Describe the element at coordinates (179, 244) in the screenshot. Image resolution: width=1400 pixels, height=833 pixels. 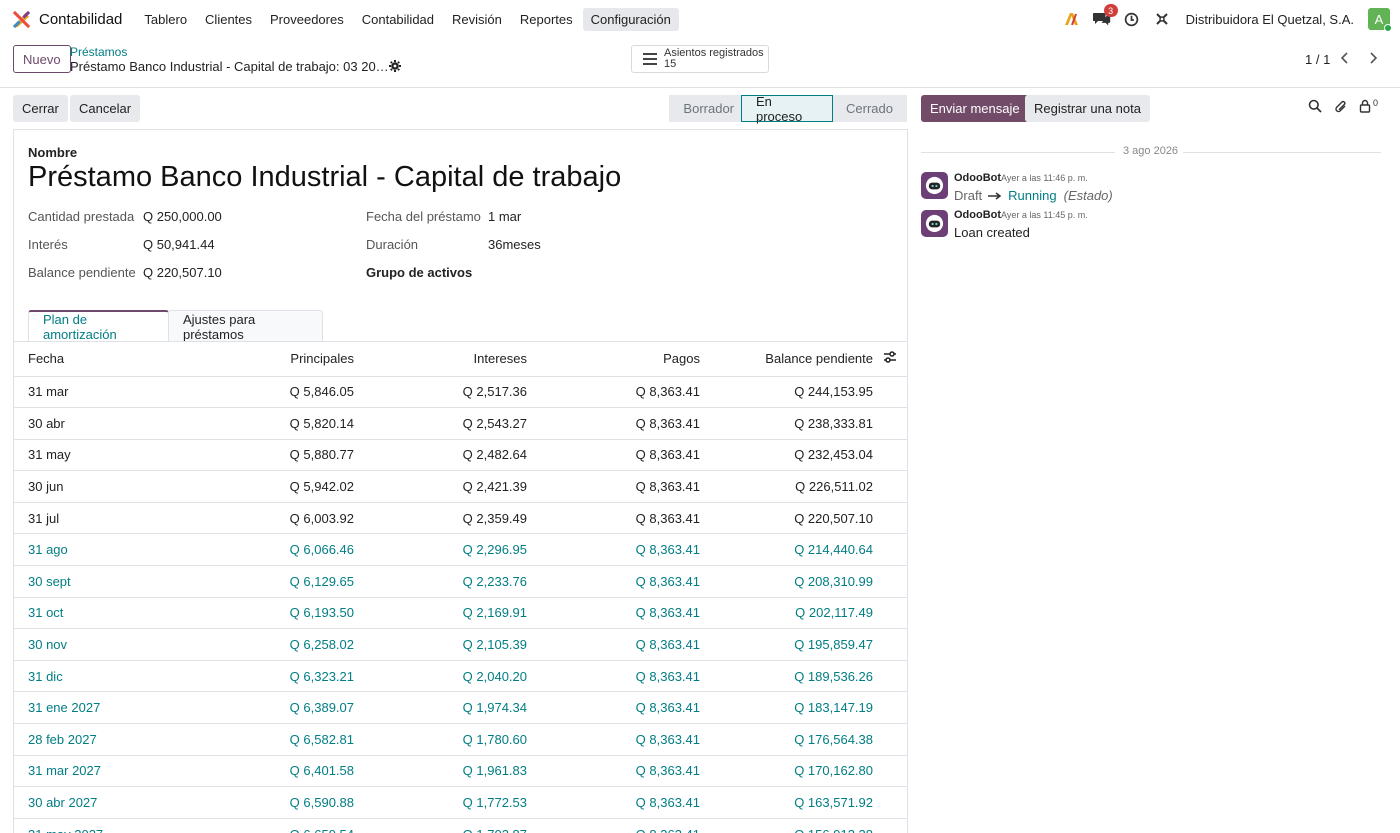
I see `interest-field: Q 50,941.44` at that location.